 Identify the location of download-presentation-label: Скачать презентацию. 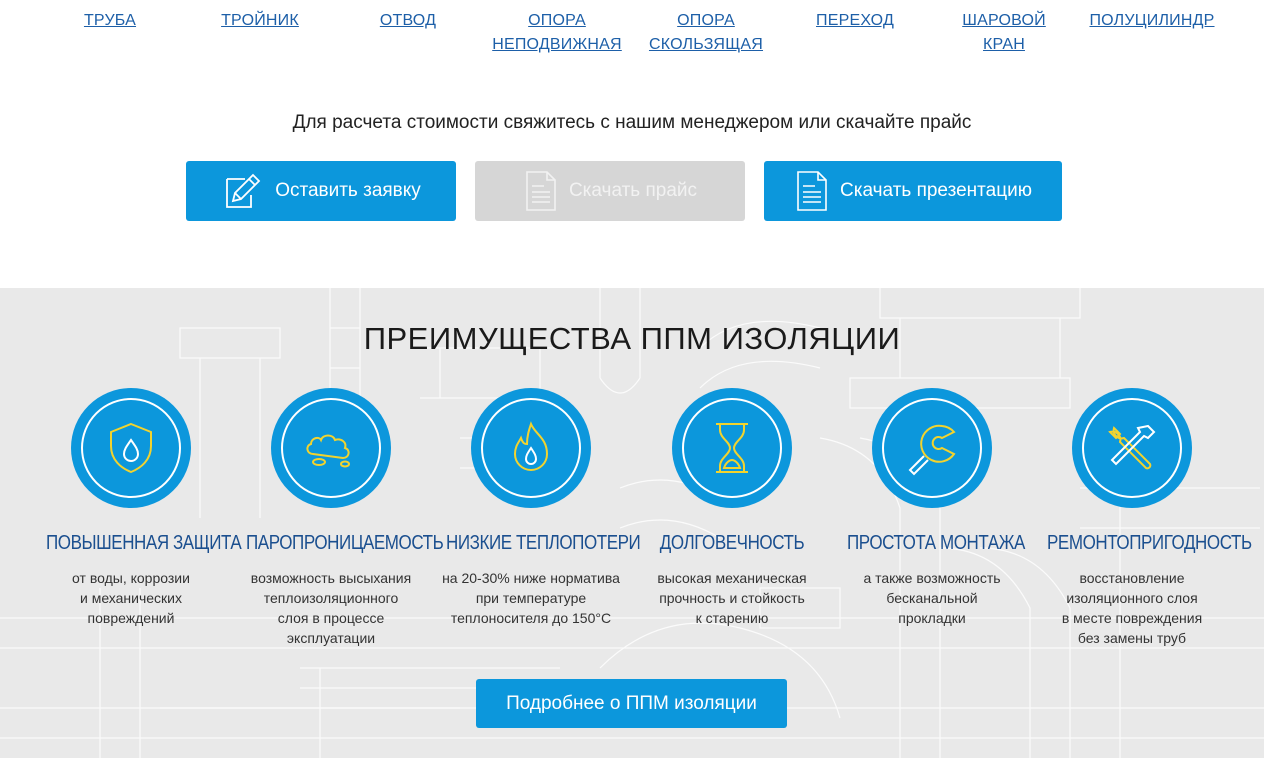
(936, 190).